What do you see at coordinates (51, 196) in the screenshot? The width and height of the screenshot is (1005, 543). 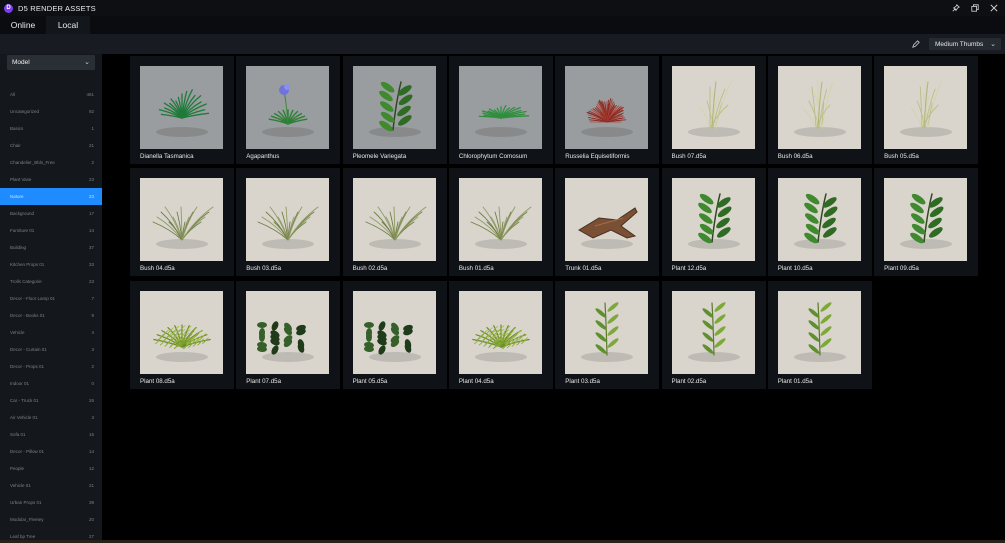 I see `sidebar-category-item: Nature 23` at bounding box center [51, 196].